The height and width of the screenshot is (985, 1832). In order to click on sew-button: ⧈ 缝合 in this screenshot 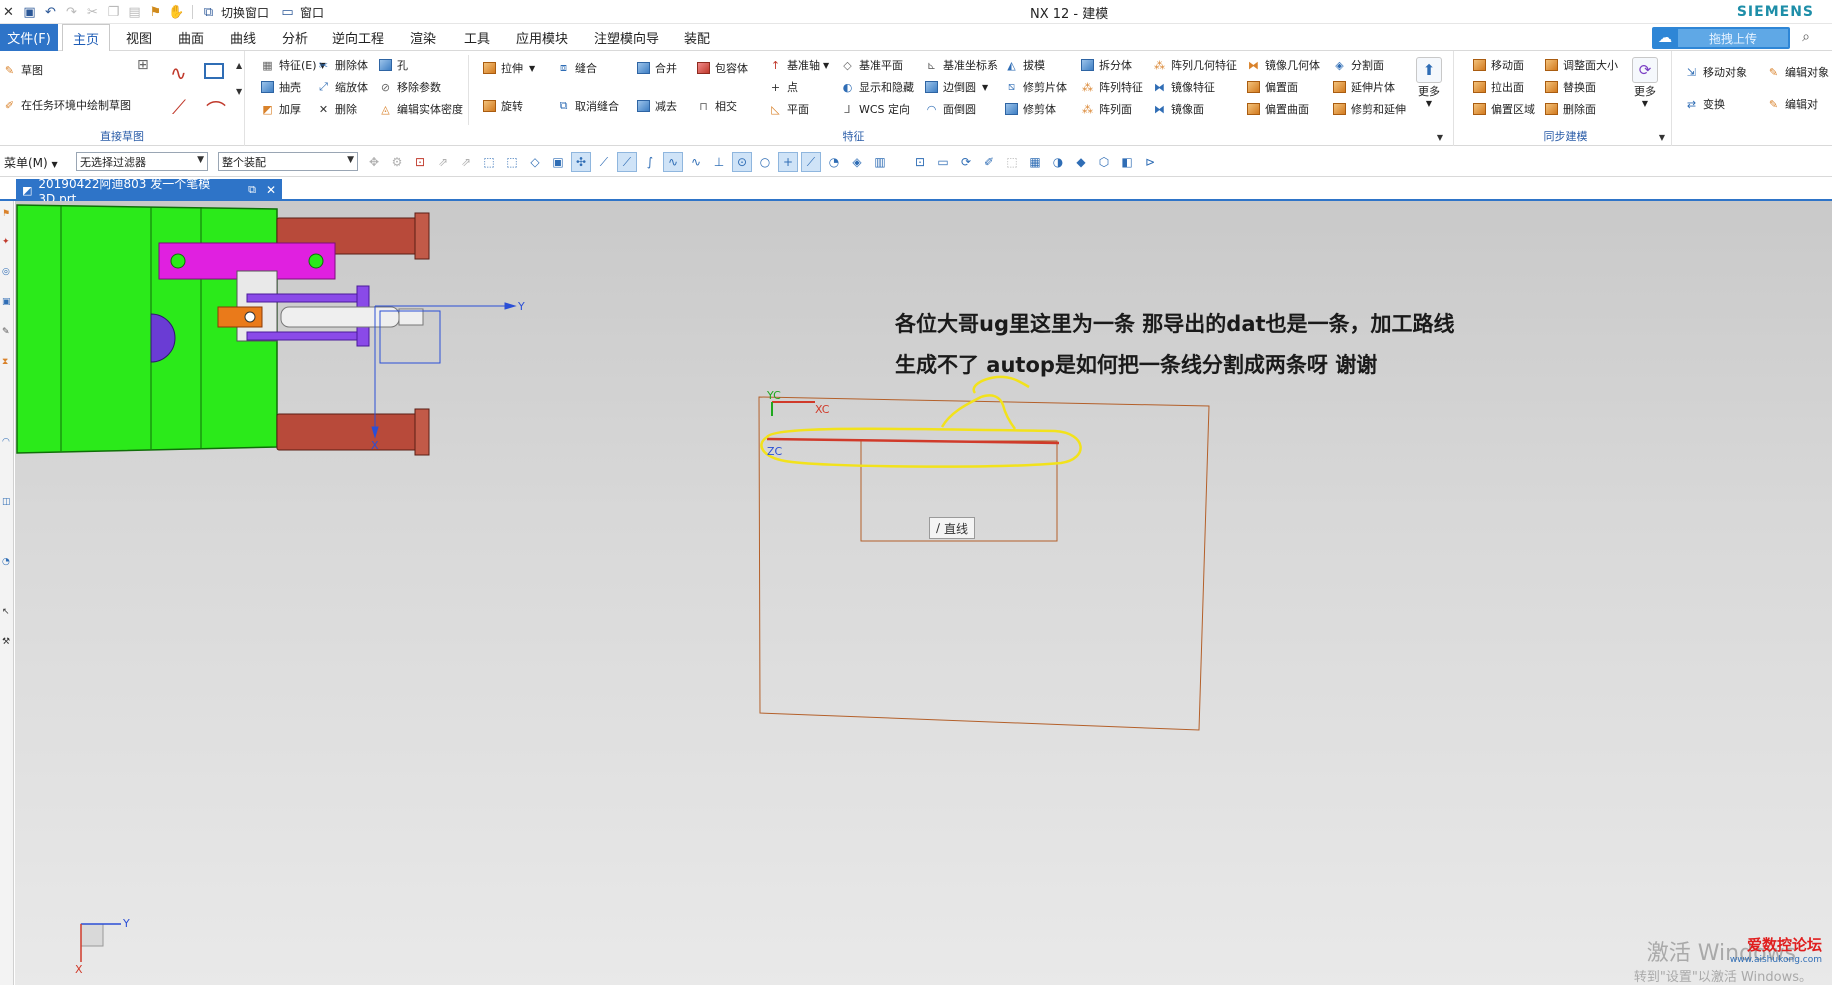, I will do `click(576, 68)`.